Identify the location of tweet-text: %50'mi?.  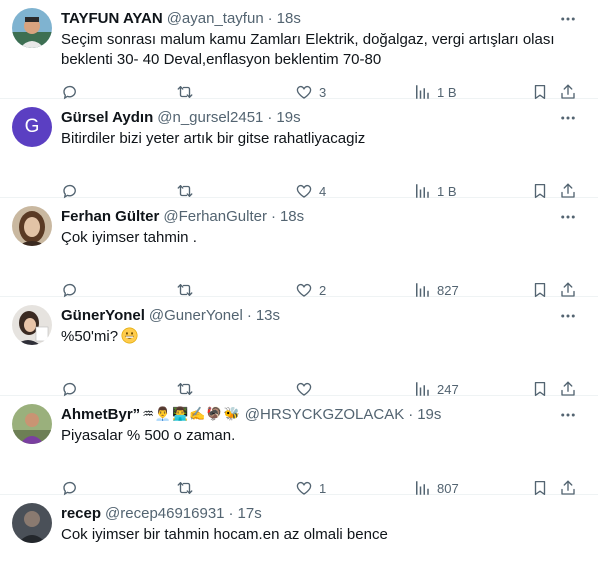
(90, 336).